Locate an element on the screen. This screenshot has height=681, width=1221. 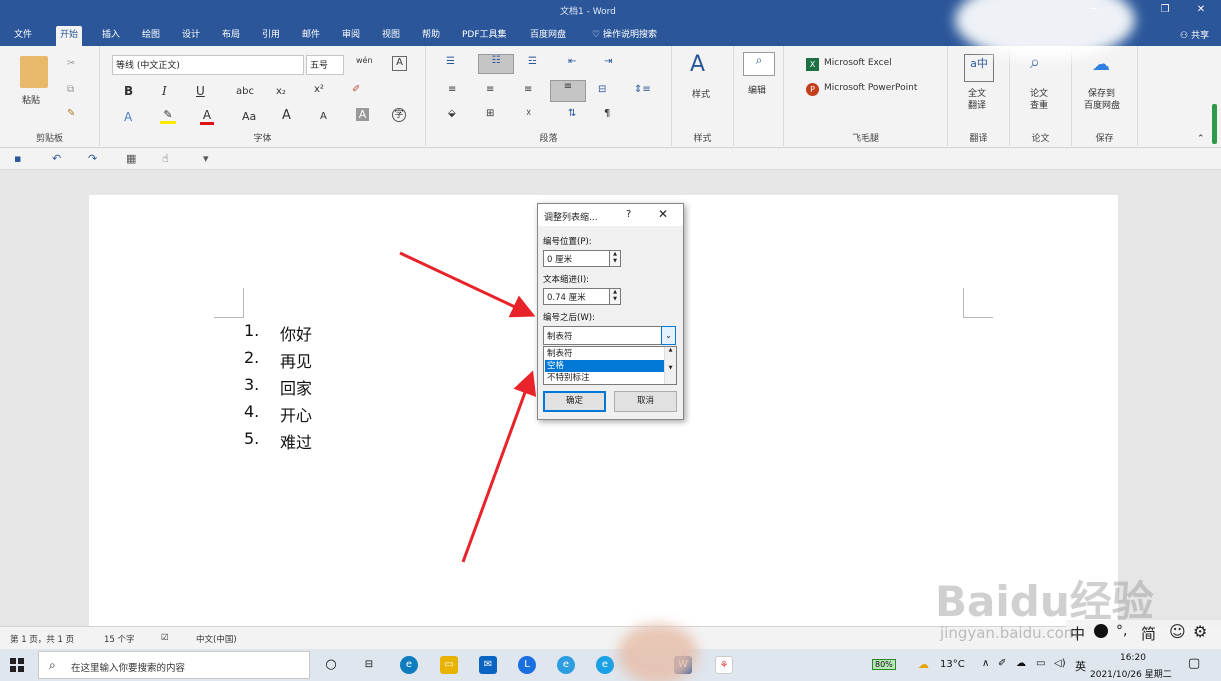
copy-icon: ⧉ is located at coordinates (70, 89).